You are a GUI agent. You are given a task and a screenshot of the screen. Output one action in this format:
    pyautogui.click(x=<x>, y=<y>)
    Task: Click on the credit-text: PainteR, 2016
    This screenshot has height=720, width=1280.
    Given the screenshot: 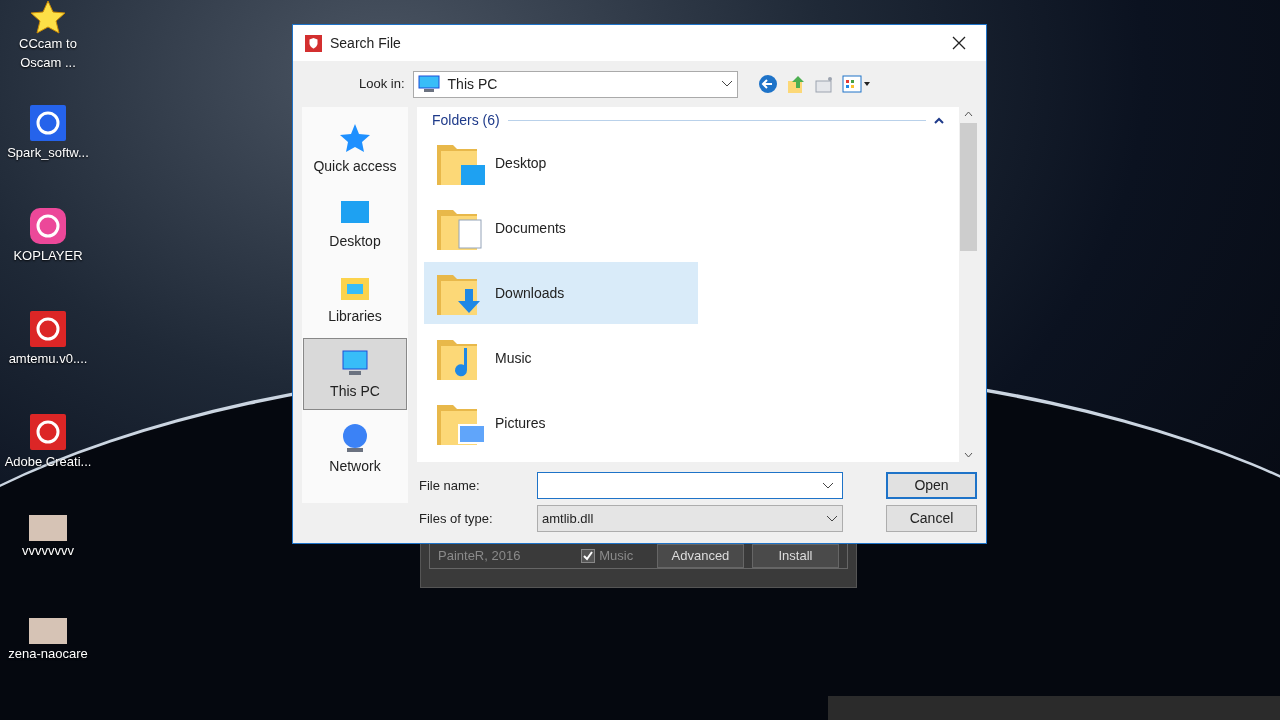 What is the action you would take?
    pyautogui.click(x=480, y=555)
    